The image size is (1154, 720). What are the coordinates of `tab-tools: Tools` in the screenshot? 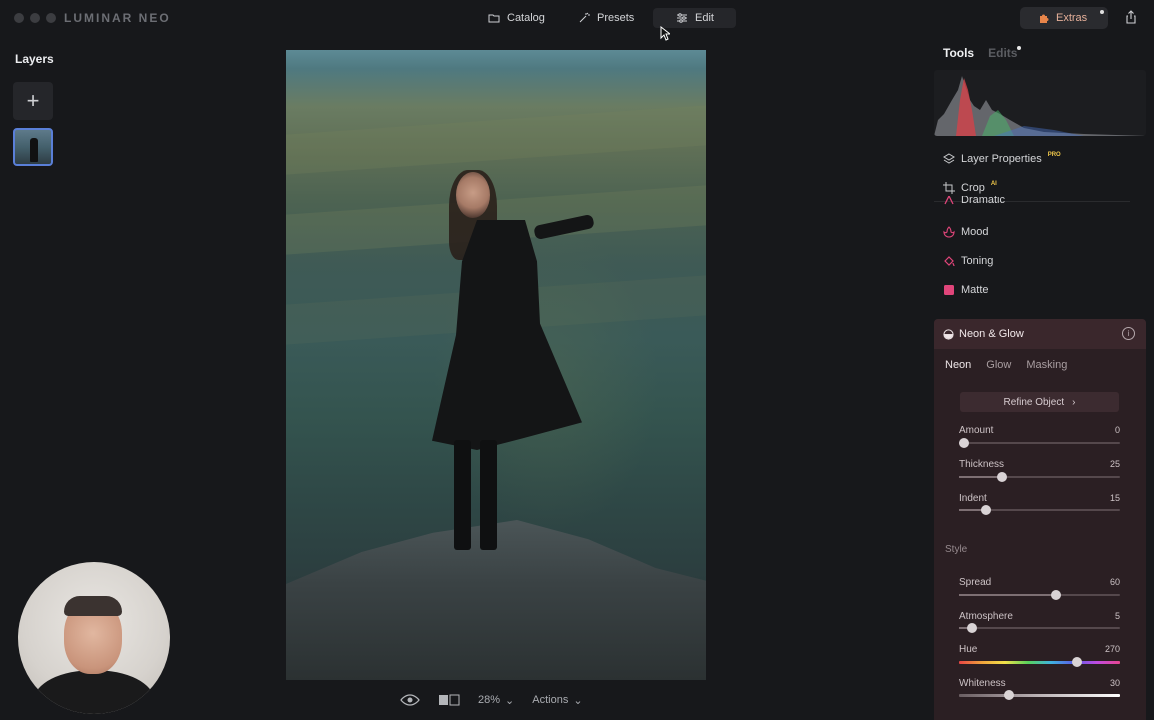 It's located at (958, 53).